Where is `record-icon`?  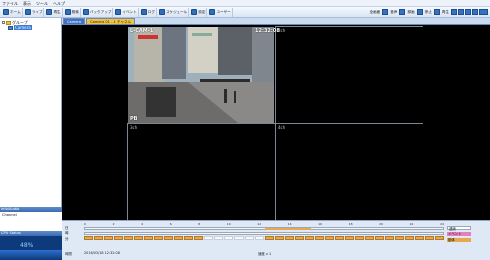
record-icon is located at coordinates (402, 12).